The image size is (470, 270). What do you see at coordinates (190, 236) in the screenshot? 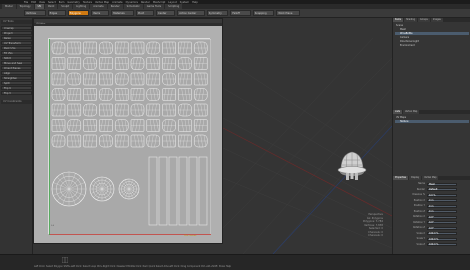
I see `uv-texture-label: UVs: Texture` at bounding box center [190, 236].